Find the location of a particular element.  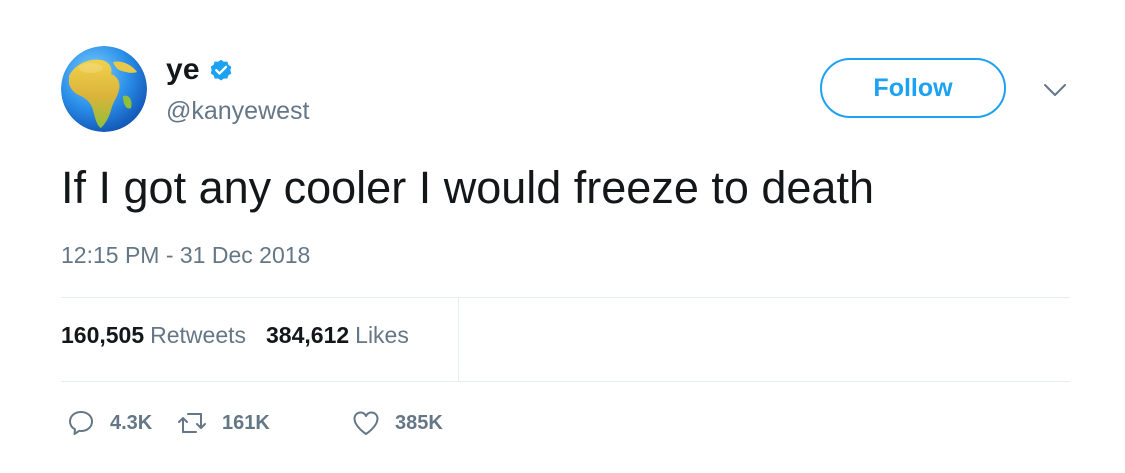

stats-divider is located at coordinates (458, 339).